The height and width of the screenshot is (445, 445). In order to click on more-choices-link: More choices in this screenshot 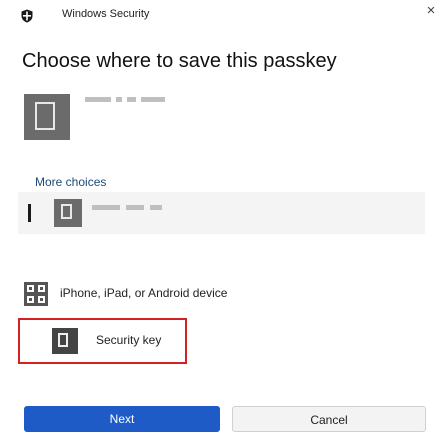, I will do `click(70, 182)`.